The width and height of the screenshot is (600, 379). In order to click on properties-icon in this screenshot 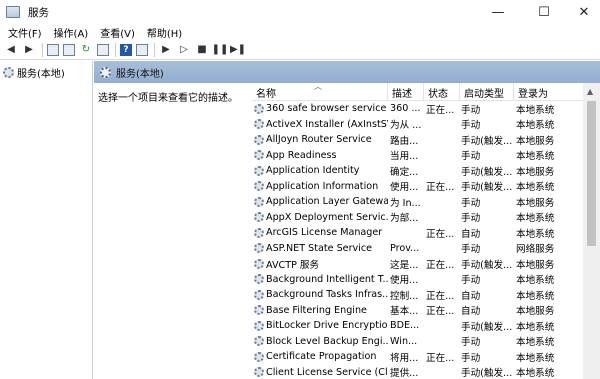, I will do `click(69, 49)`.